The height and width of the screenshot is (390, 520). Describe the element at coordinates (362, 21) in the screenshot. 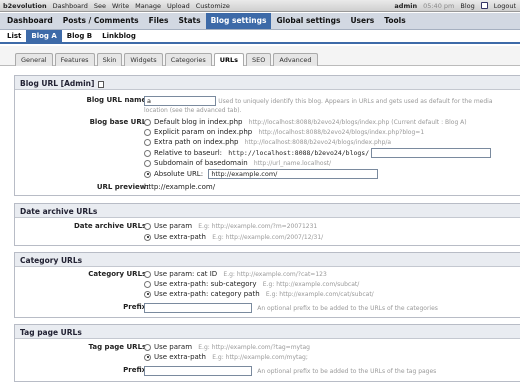

I see `tab-users: Users` at that location.